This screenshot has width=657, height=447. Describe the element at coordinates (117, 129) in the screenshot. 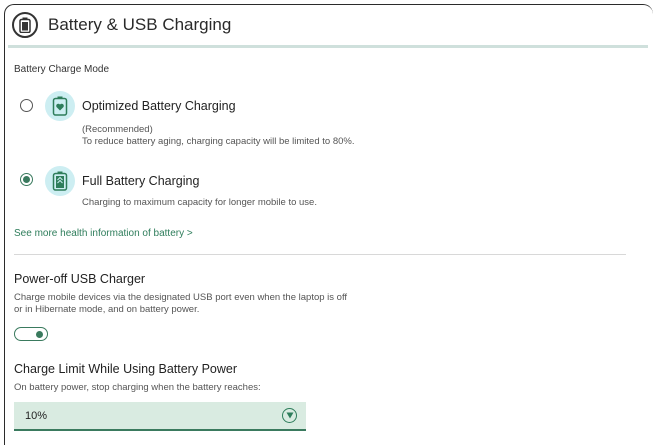

I see `optimized-charging-recommended: (Recommended)` at that location.